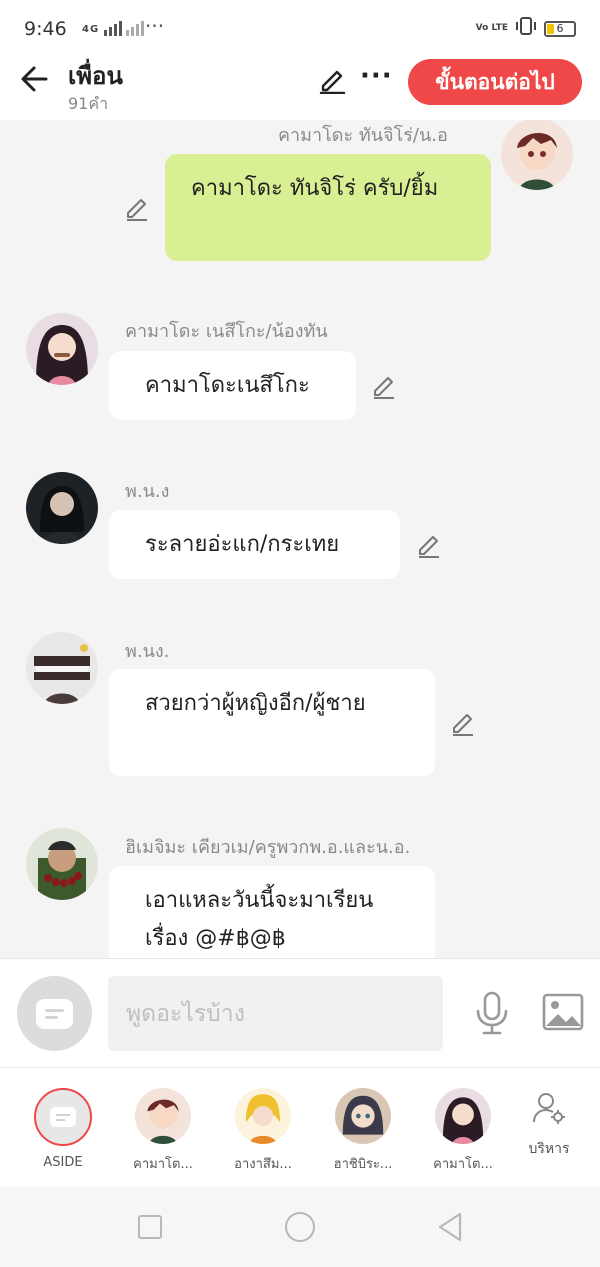  What do you see at coordinates (147, 651) in the screenshot?
I see `message-author: พ.นง.` at bounding box center [147, 651].